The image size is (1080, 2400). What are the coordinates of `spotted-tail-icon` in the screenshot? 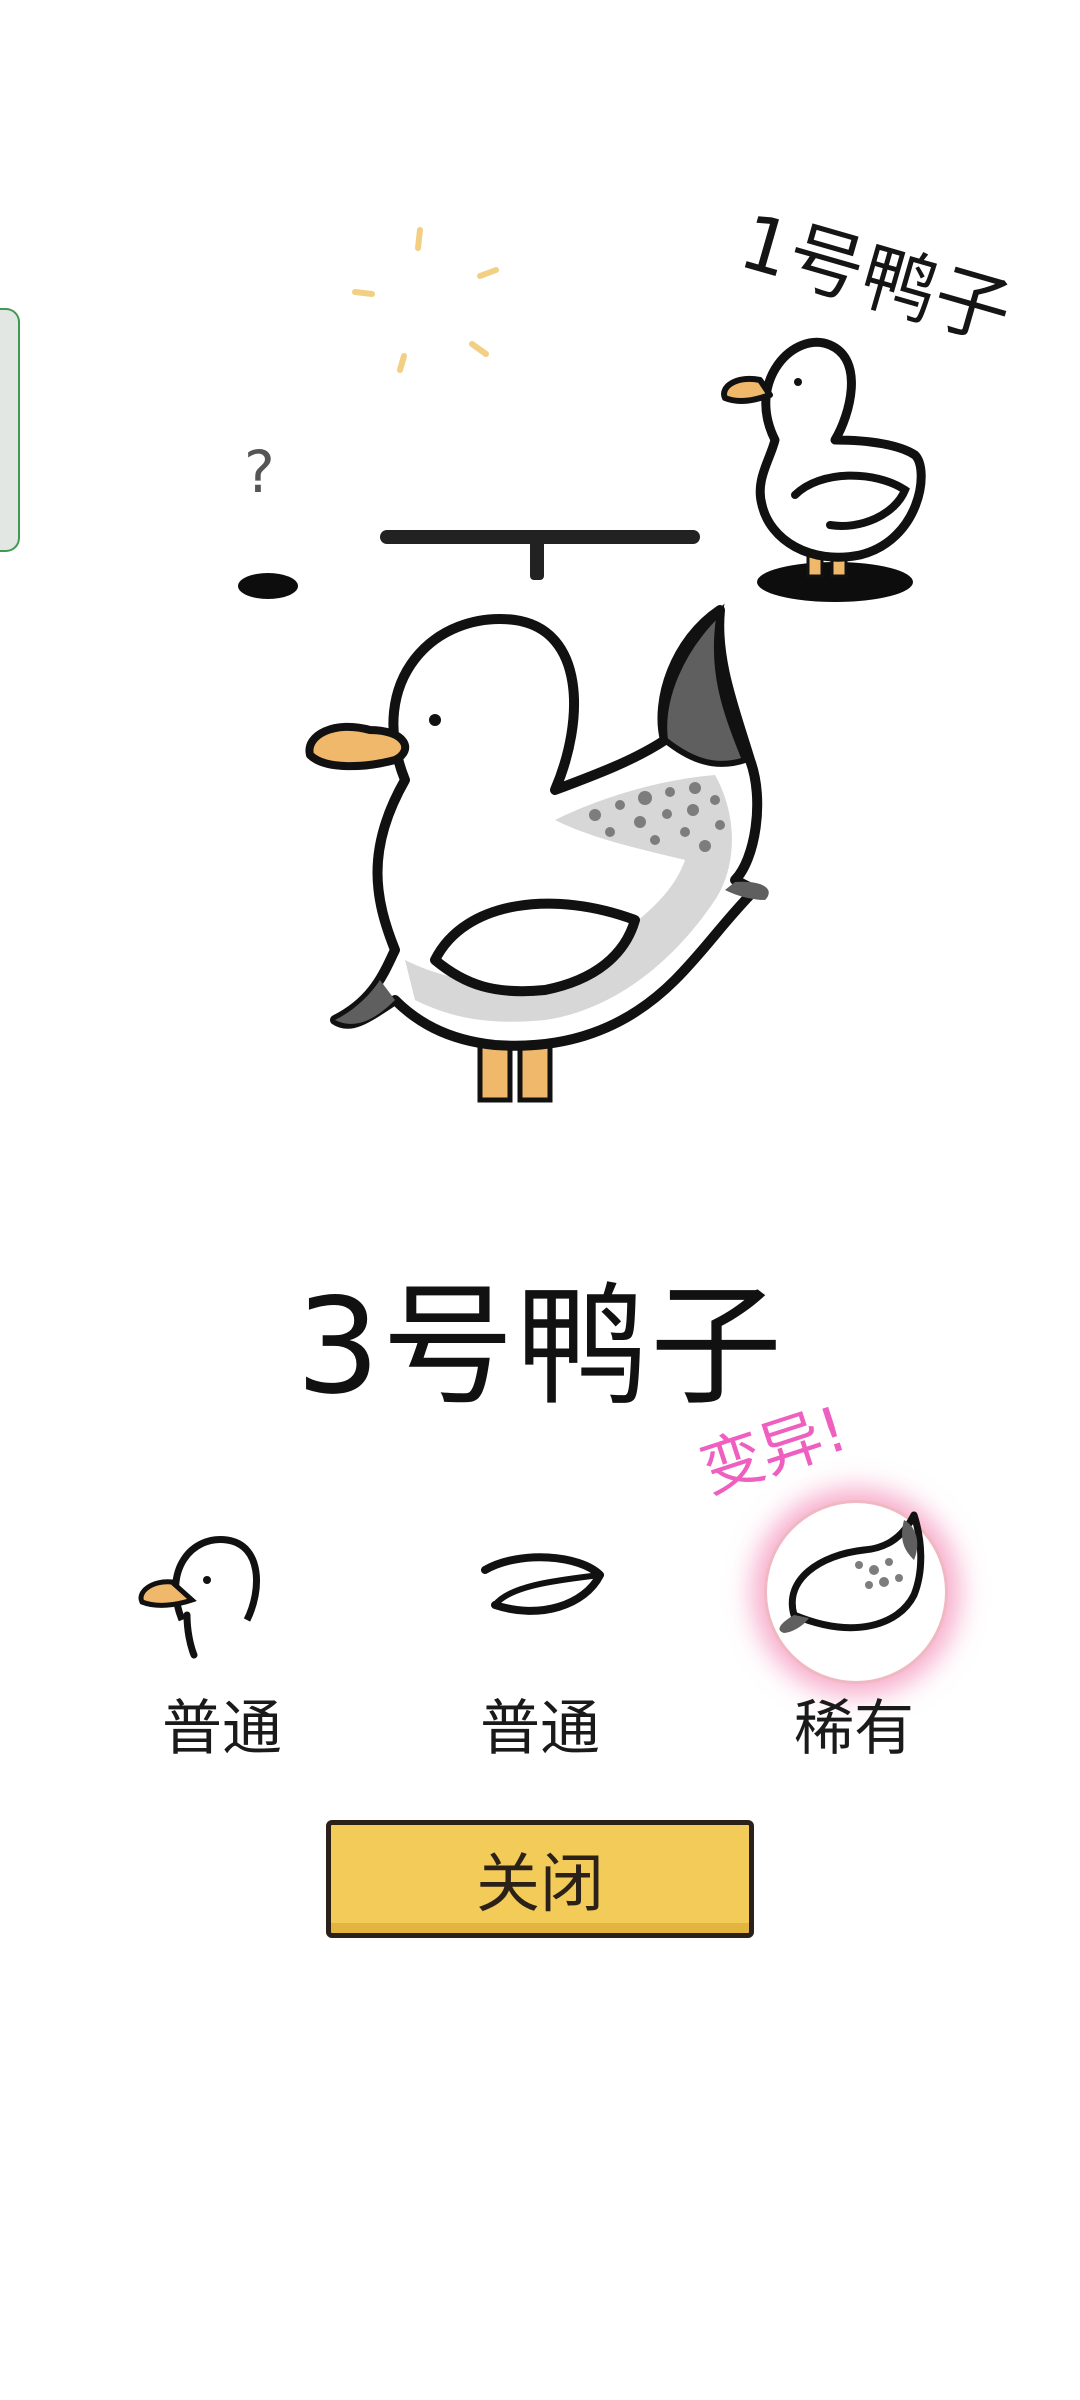 It's located at (852, 1572).